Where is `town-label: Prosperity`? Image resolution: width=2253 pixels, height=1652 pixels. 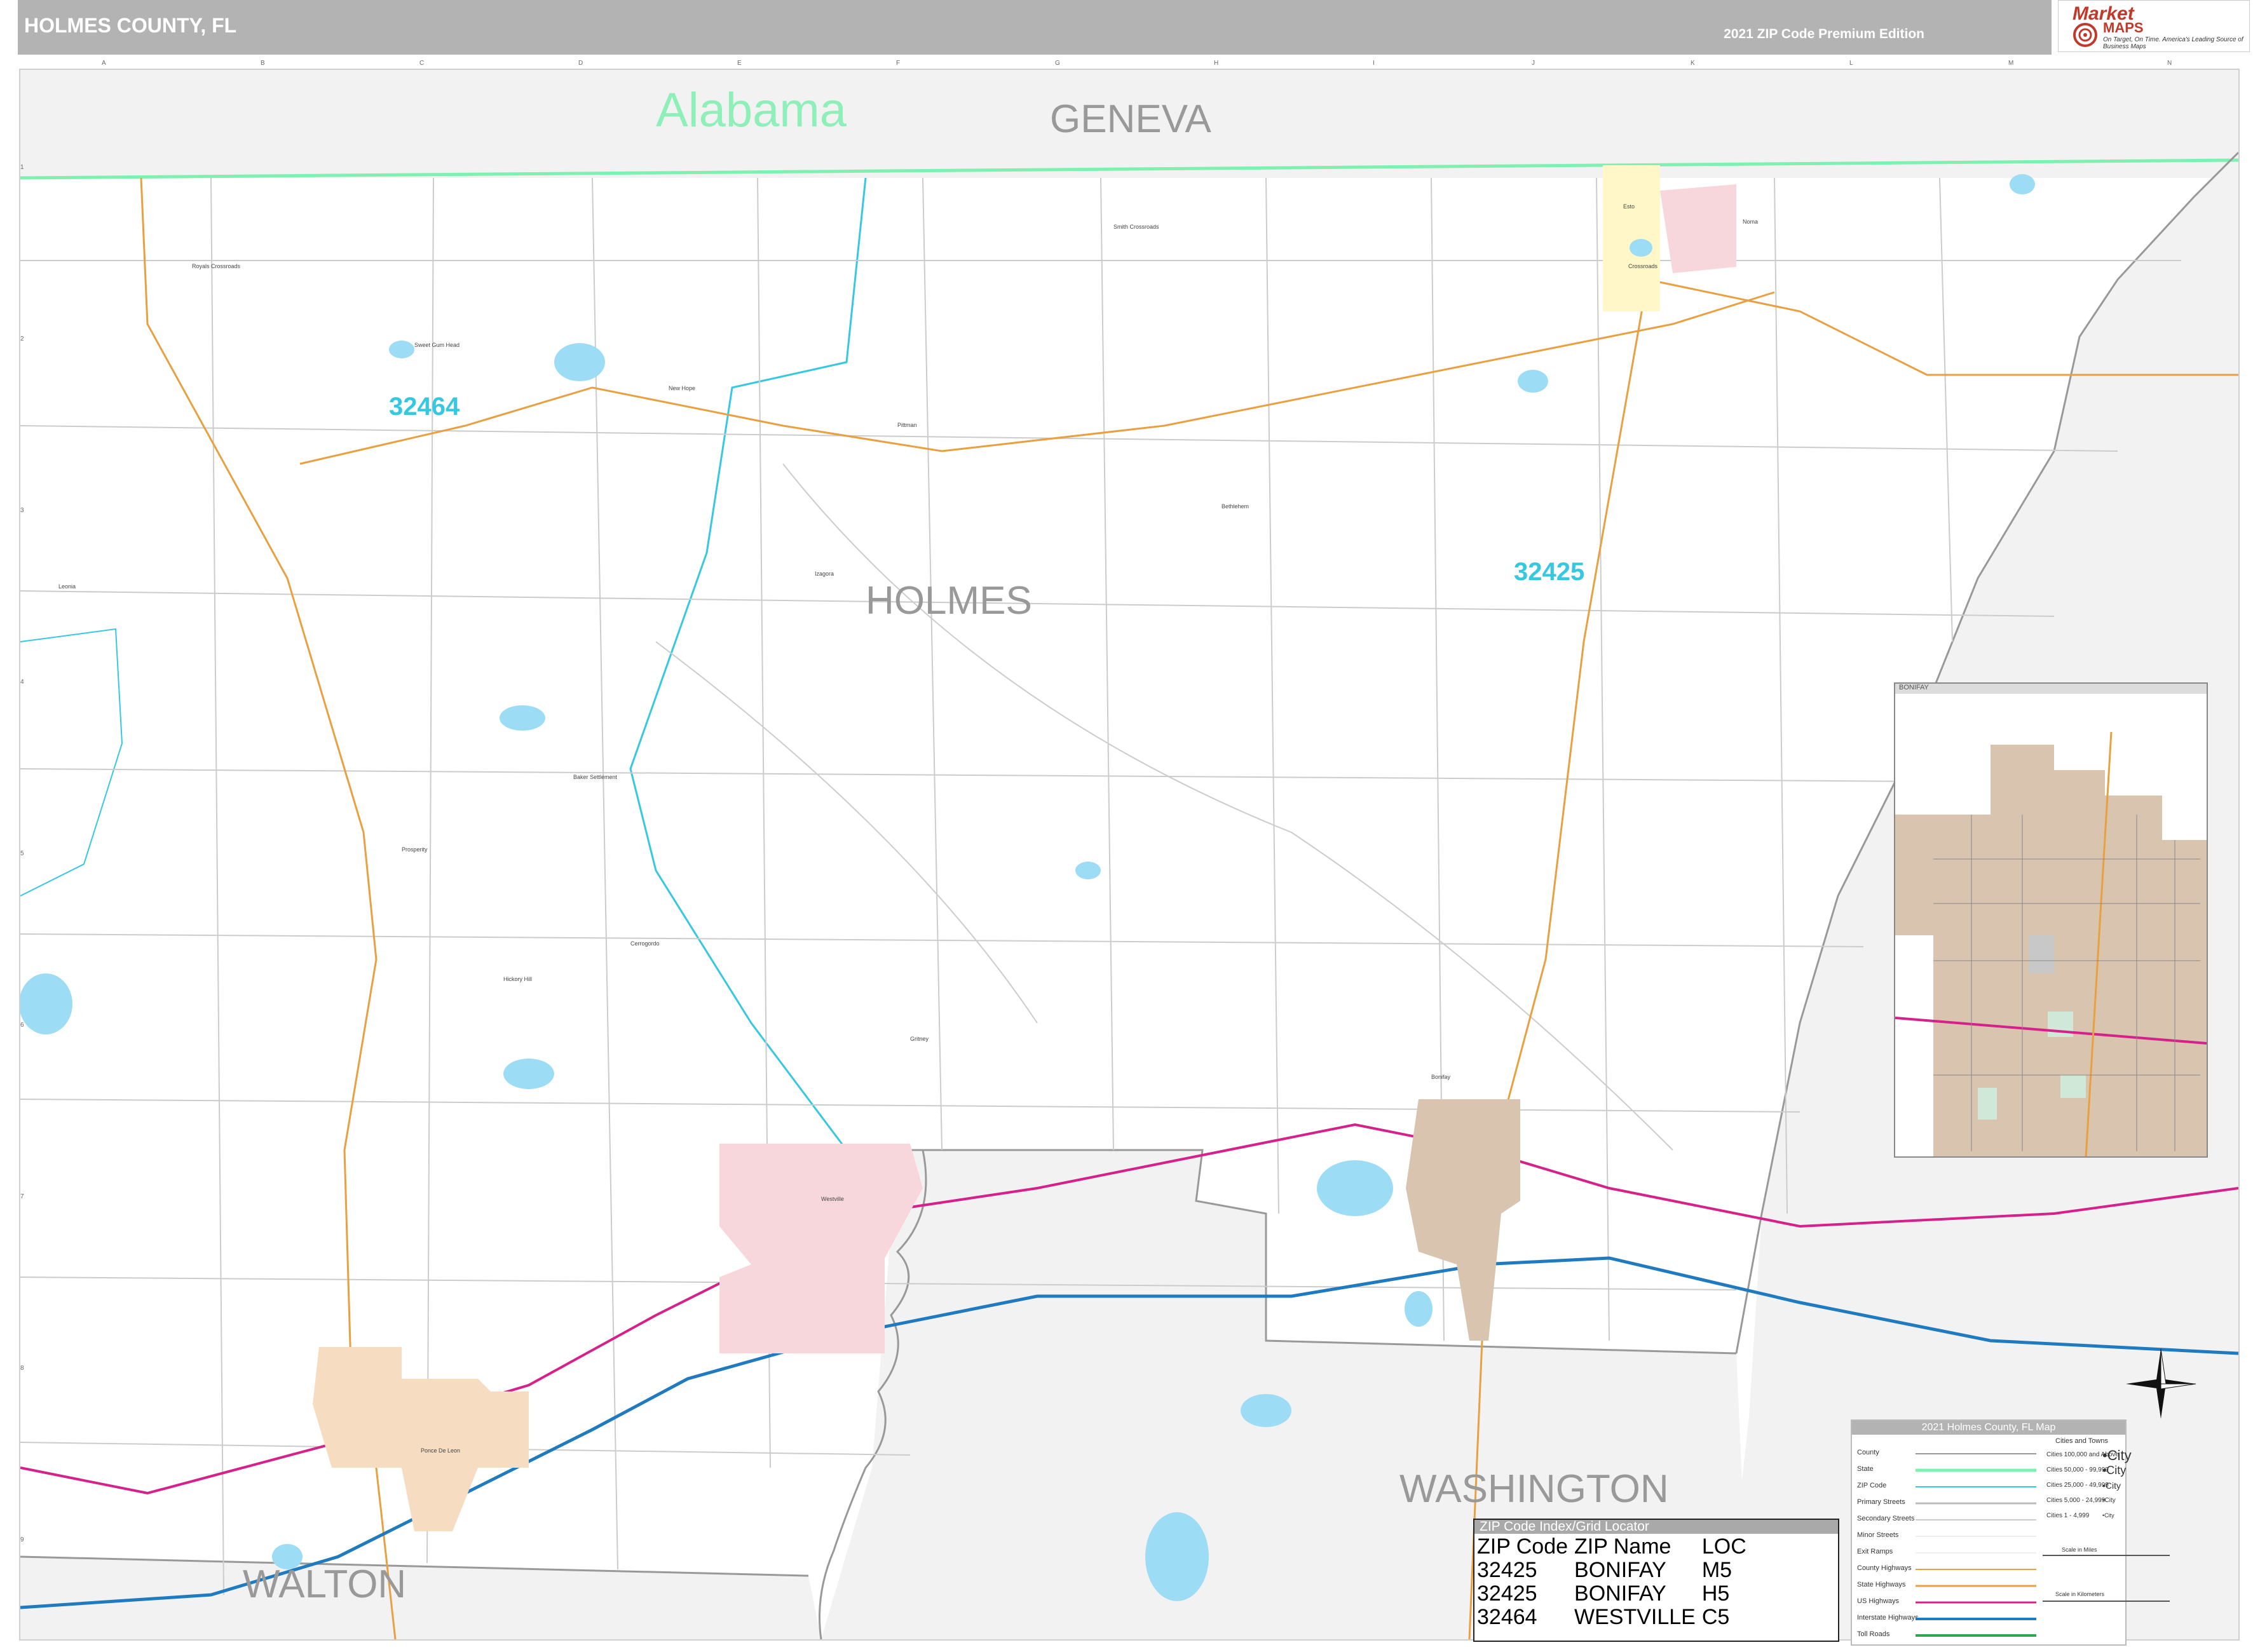 town-label: Prosperity is located at coordinates (415, 849).